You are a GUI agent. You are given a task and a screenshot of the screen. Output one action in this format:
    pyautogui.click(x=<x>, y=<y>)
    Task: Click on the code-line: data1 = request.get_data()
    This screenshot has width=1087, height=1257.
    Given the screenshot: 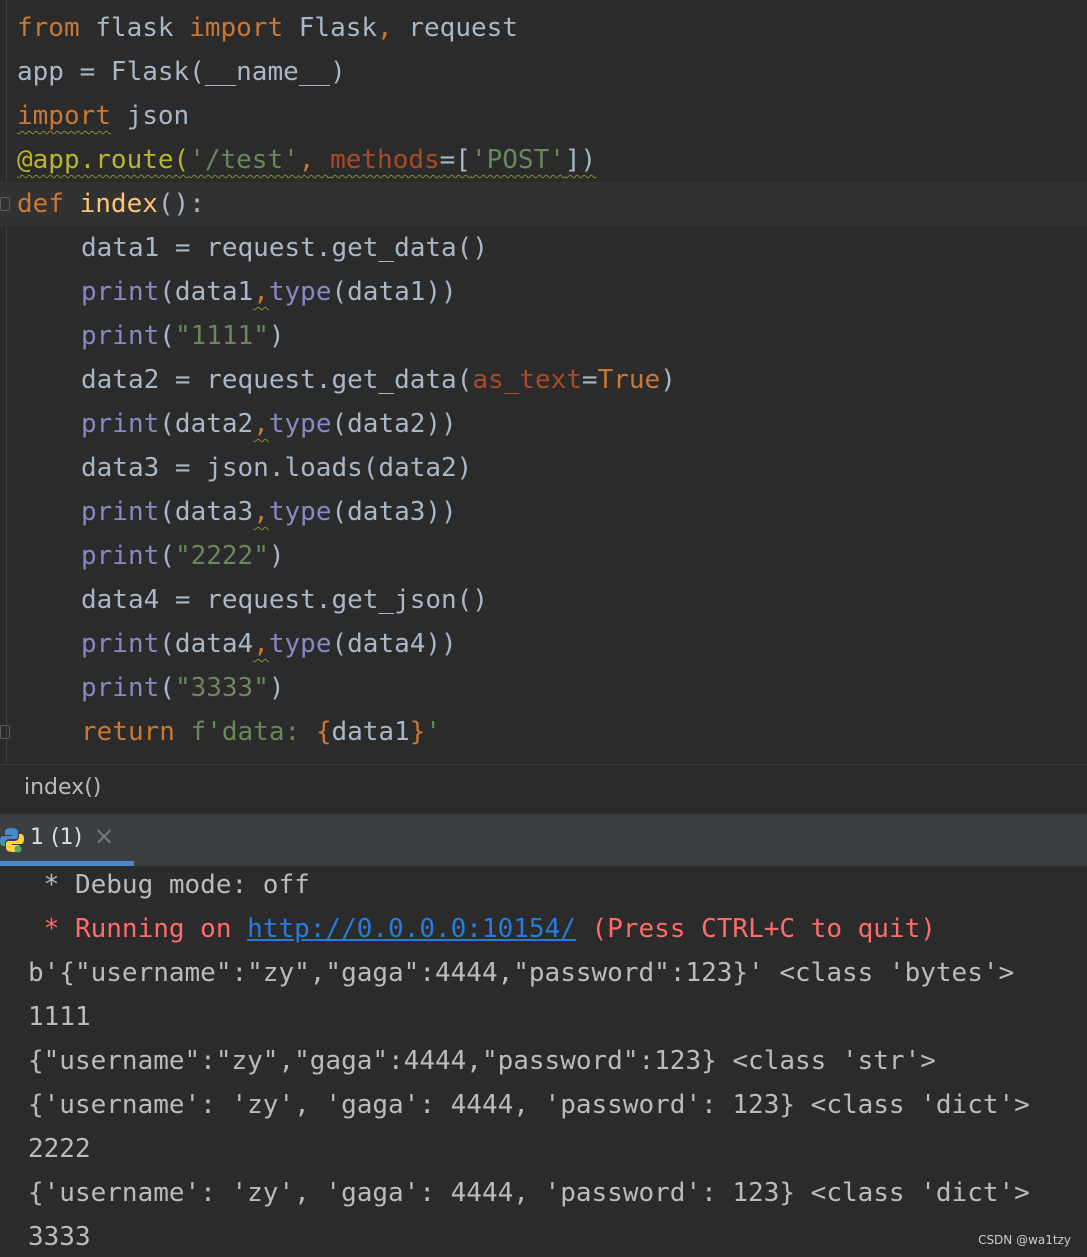 What is the action you would take?
    pyautogui.click(x=552, y=248)
    